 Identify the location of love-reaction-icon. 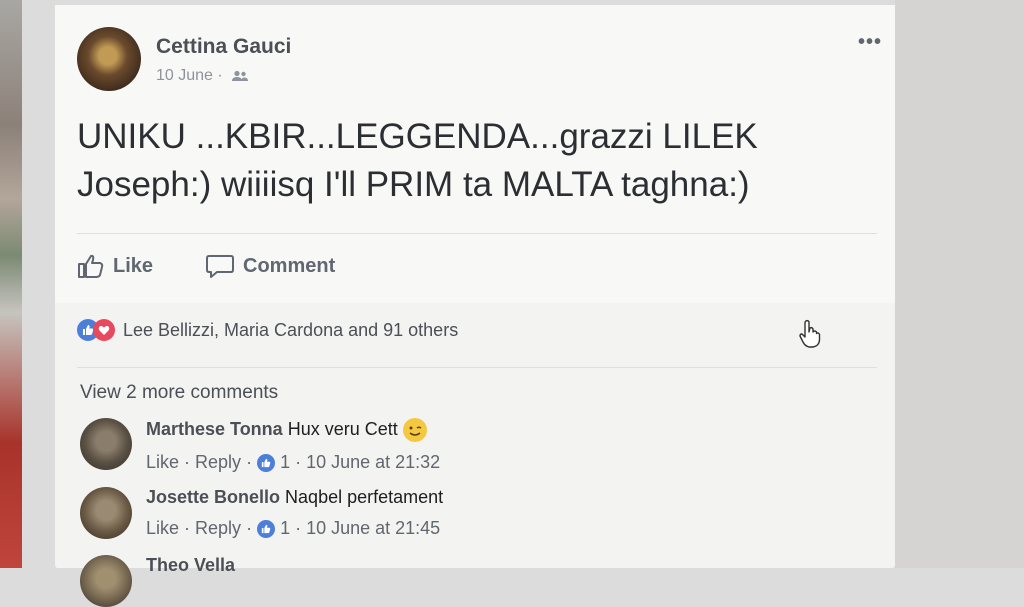
(104, 330).